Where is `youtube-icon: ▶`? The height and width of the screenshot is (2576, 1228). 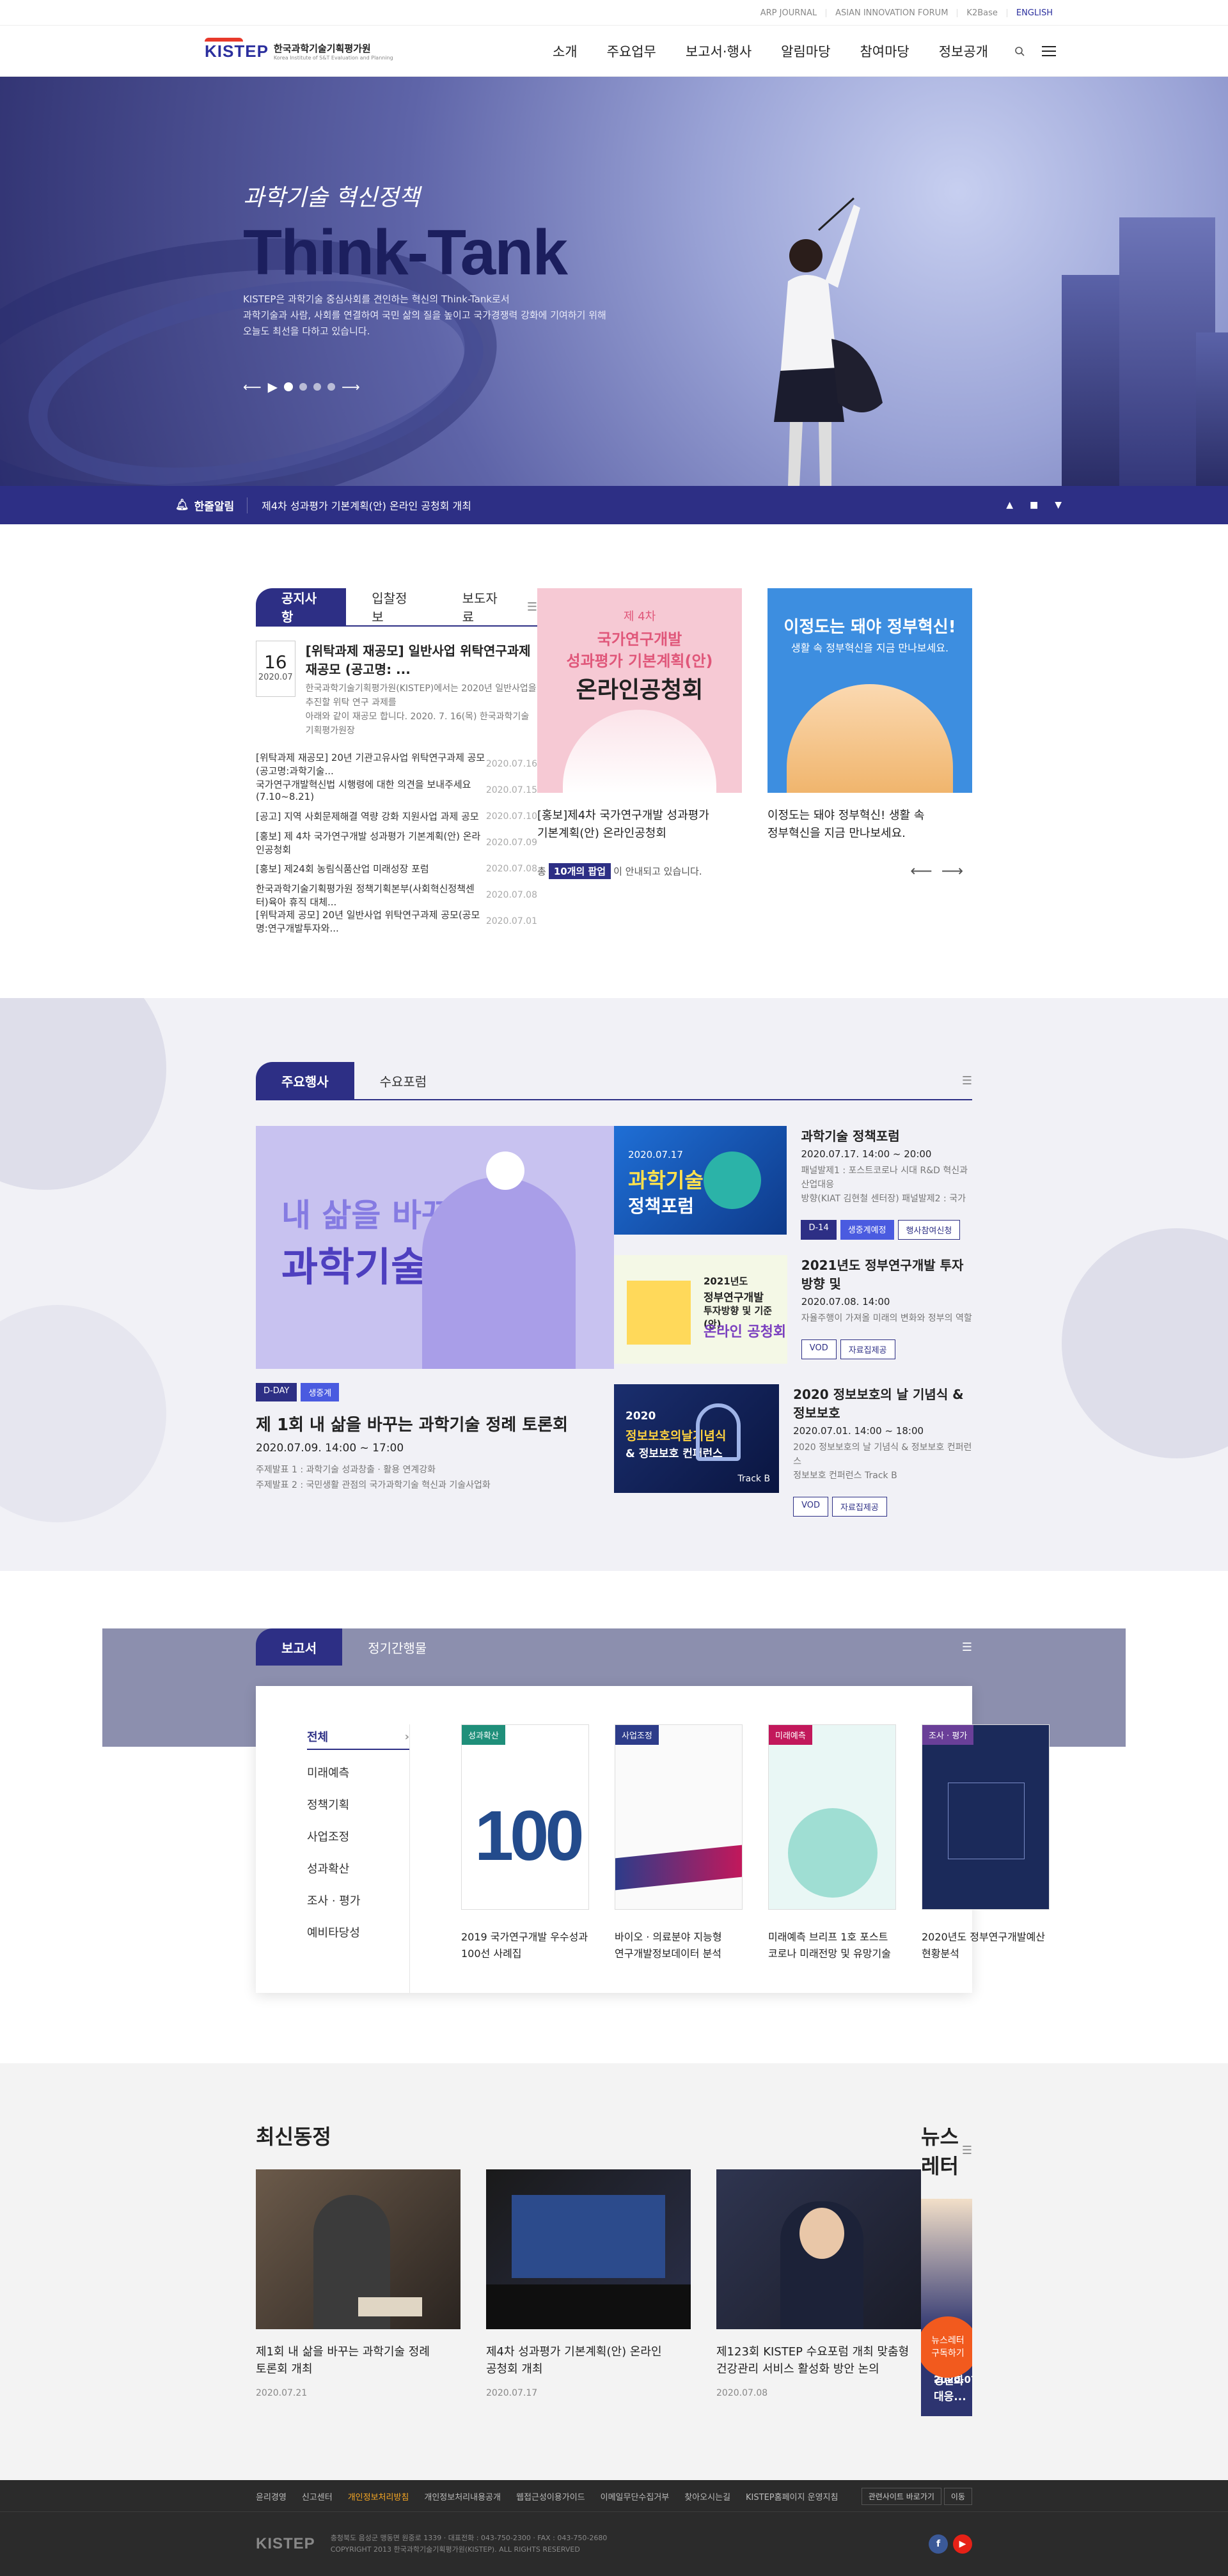 youtube-icon: ▶ is located at coordinates (962, 2544).